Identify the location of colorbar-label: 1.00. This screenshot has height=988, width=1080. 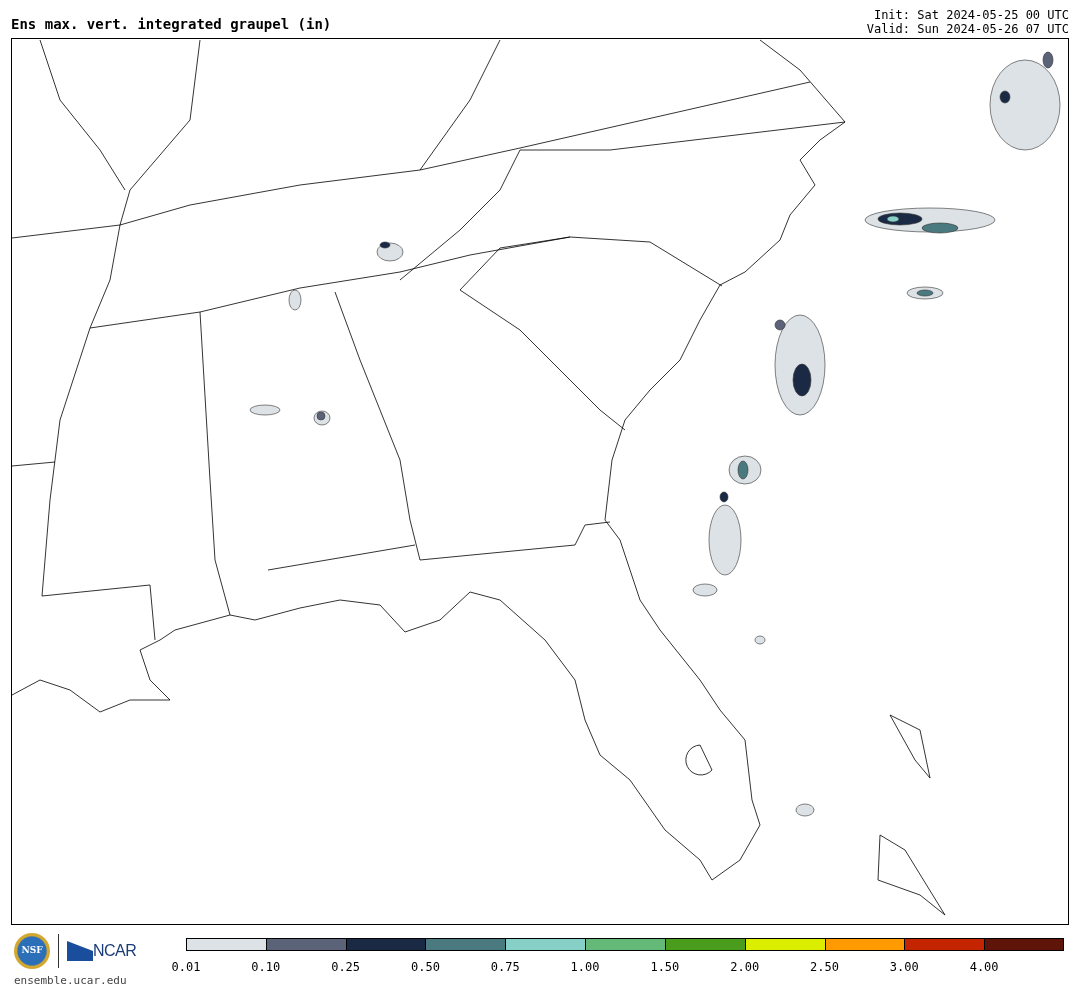
(585, 967).